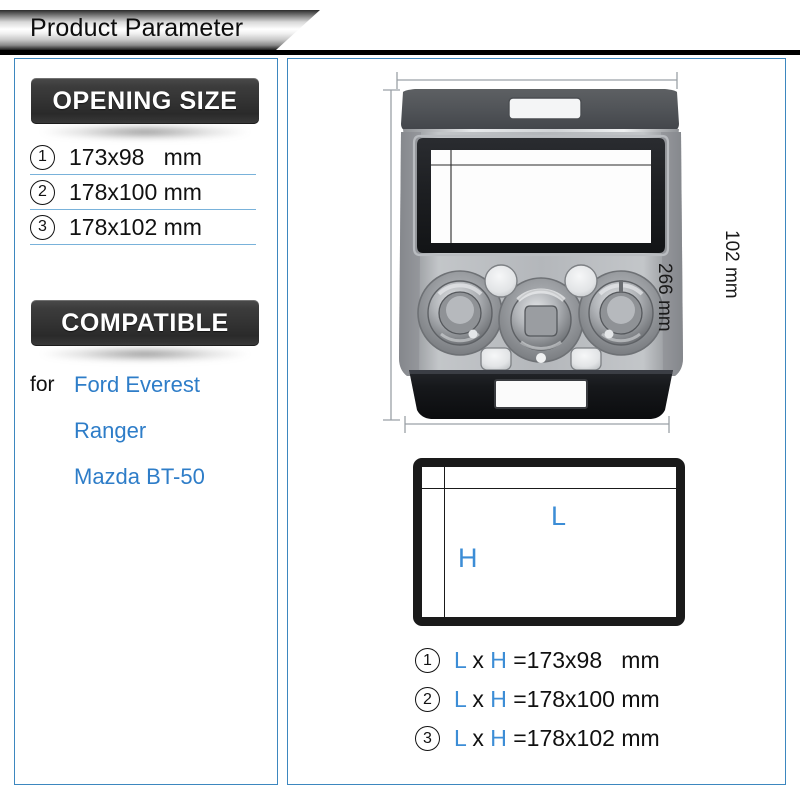  Describe the element at coordinates (400, 52) in the screenshot. I see `header-divider-rule` at that location.